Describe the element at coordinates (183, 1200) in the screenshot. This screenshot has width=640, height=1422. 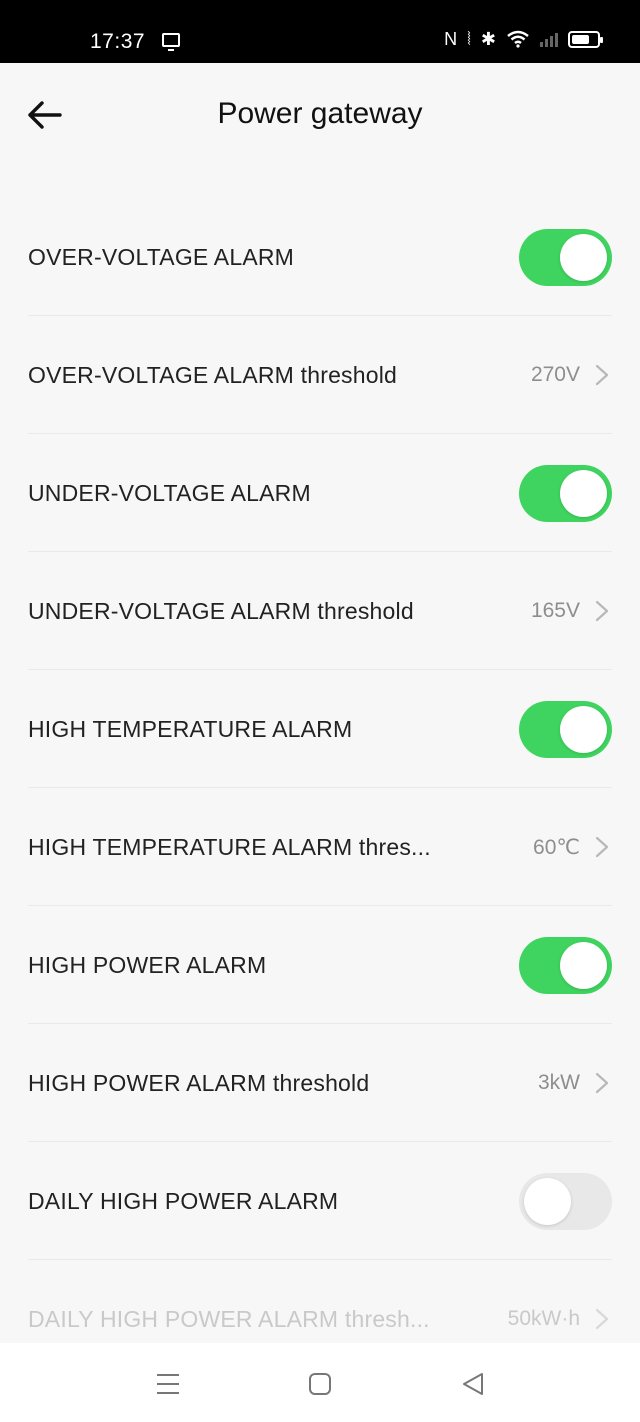
I see `daily-high-power-alarm-label: DAILY HIGH POWER ALARM` at that location.